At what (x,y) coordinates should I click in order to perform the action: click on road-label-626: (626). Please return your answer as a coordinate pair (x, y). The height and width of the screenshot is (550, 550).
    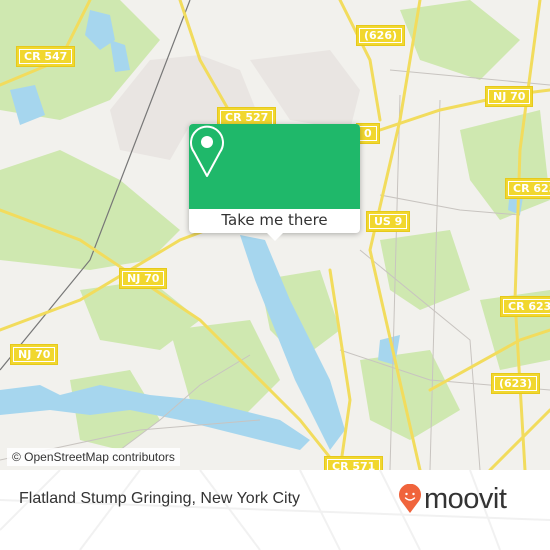
    Looking at the image, I should click on (381, 35).